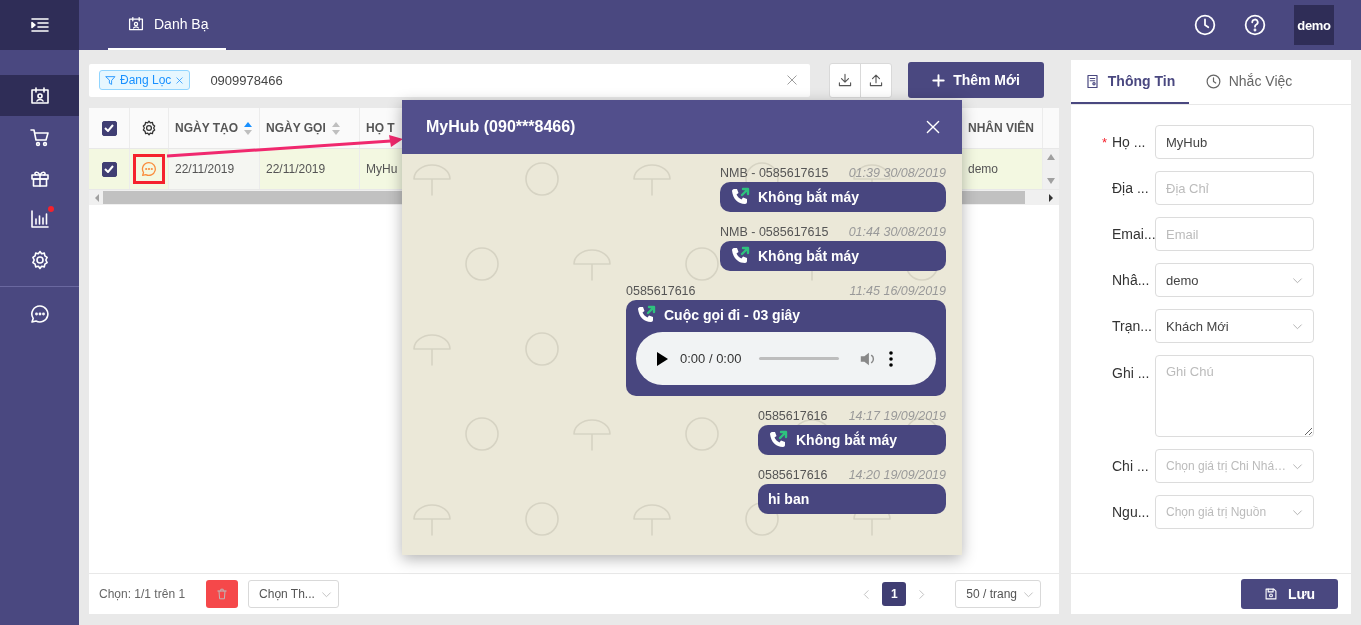  Describe the element at coordinates (897, 291) in the screenshot. I see `message-time: 11:45 16/09/2019` at that location.